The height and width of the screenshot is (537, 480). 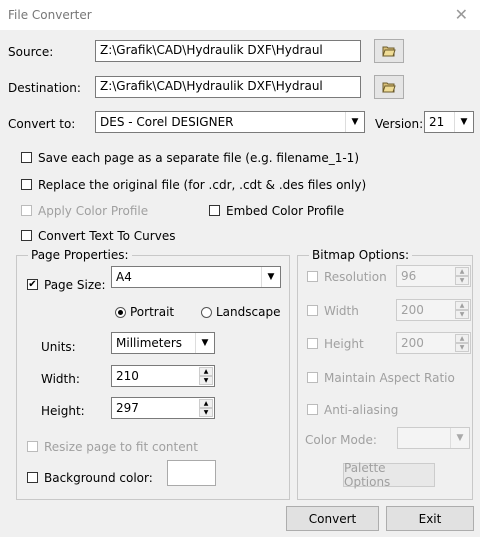 I want to click on anti-aliasing-checkbox, so click(x=312, y=409).